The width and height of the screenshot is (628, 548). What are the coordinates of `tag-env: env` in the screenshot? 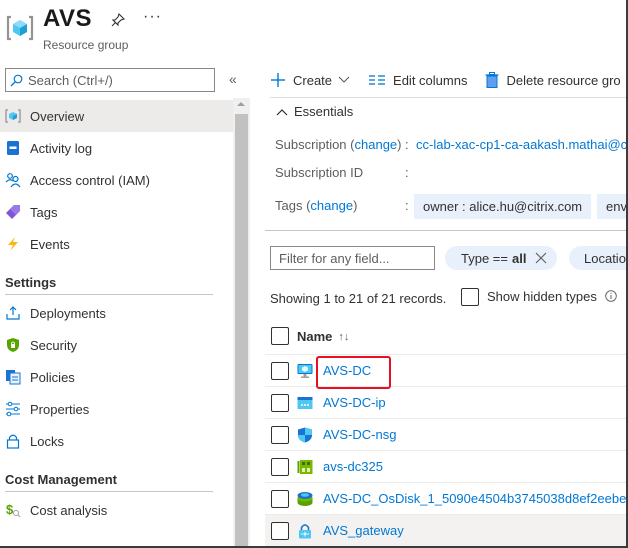 It's located at (611, 206).